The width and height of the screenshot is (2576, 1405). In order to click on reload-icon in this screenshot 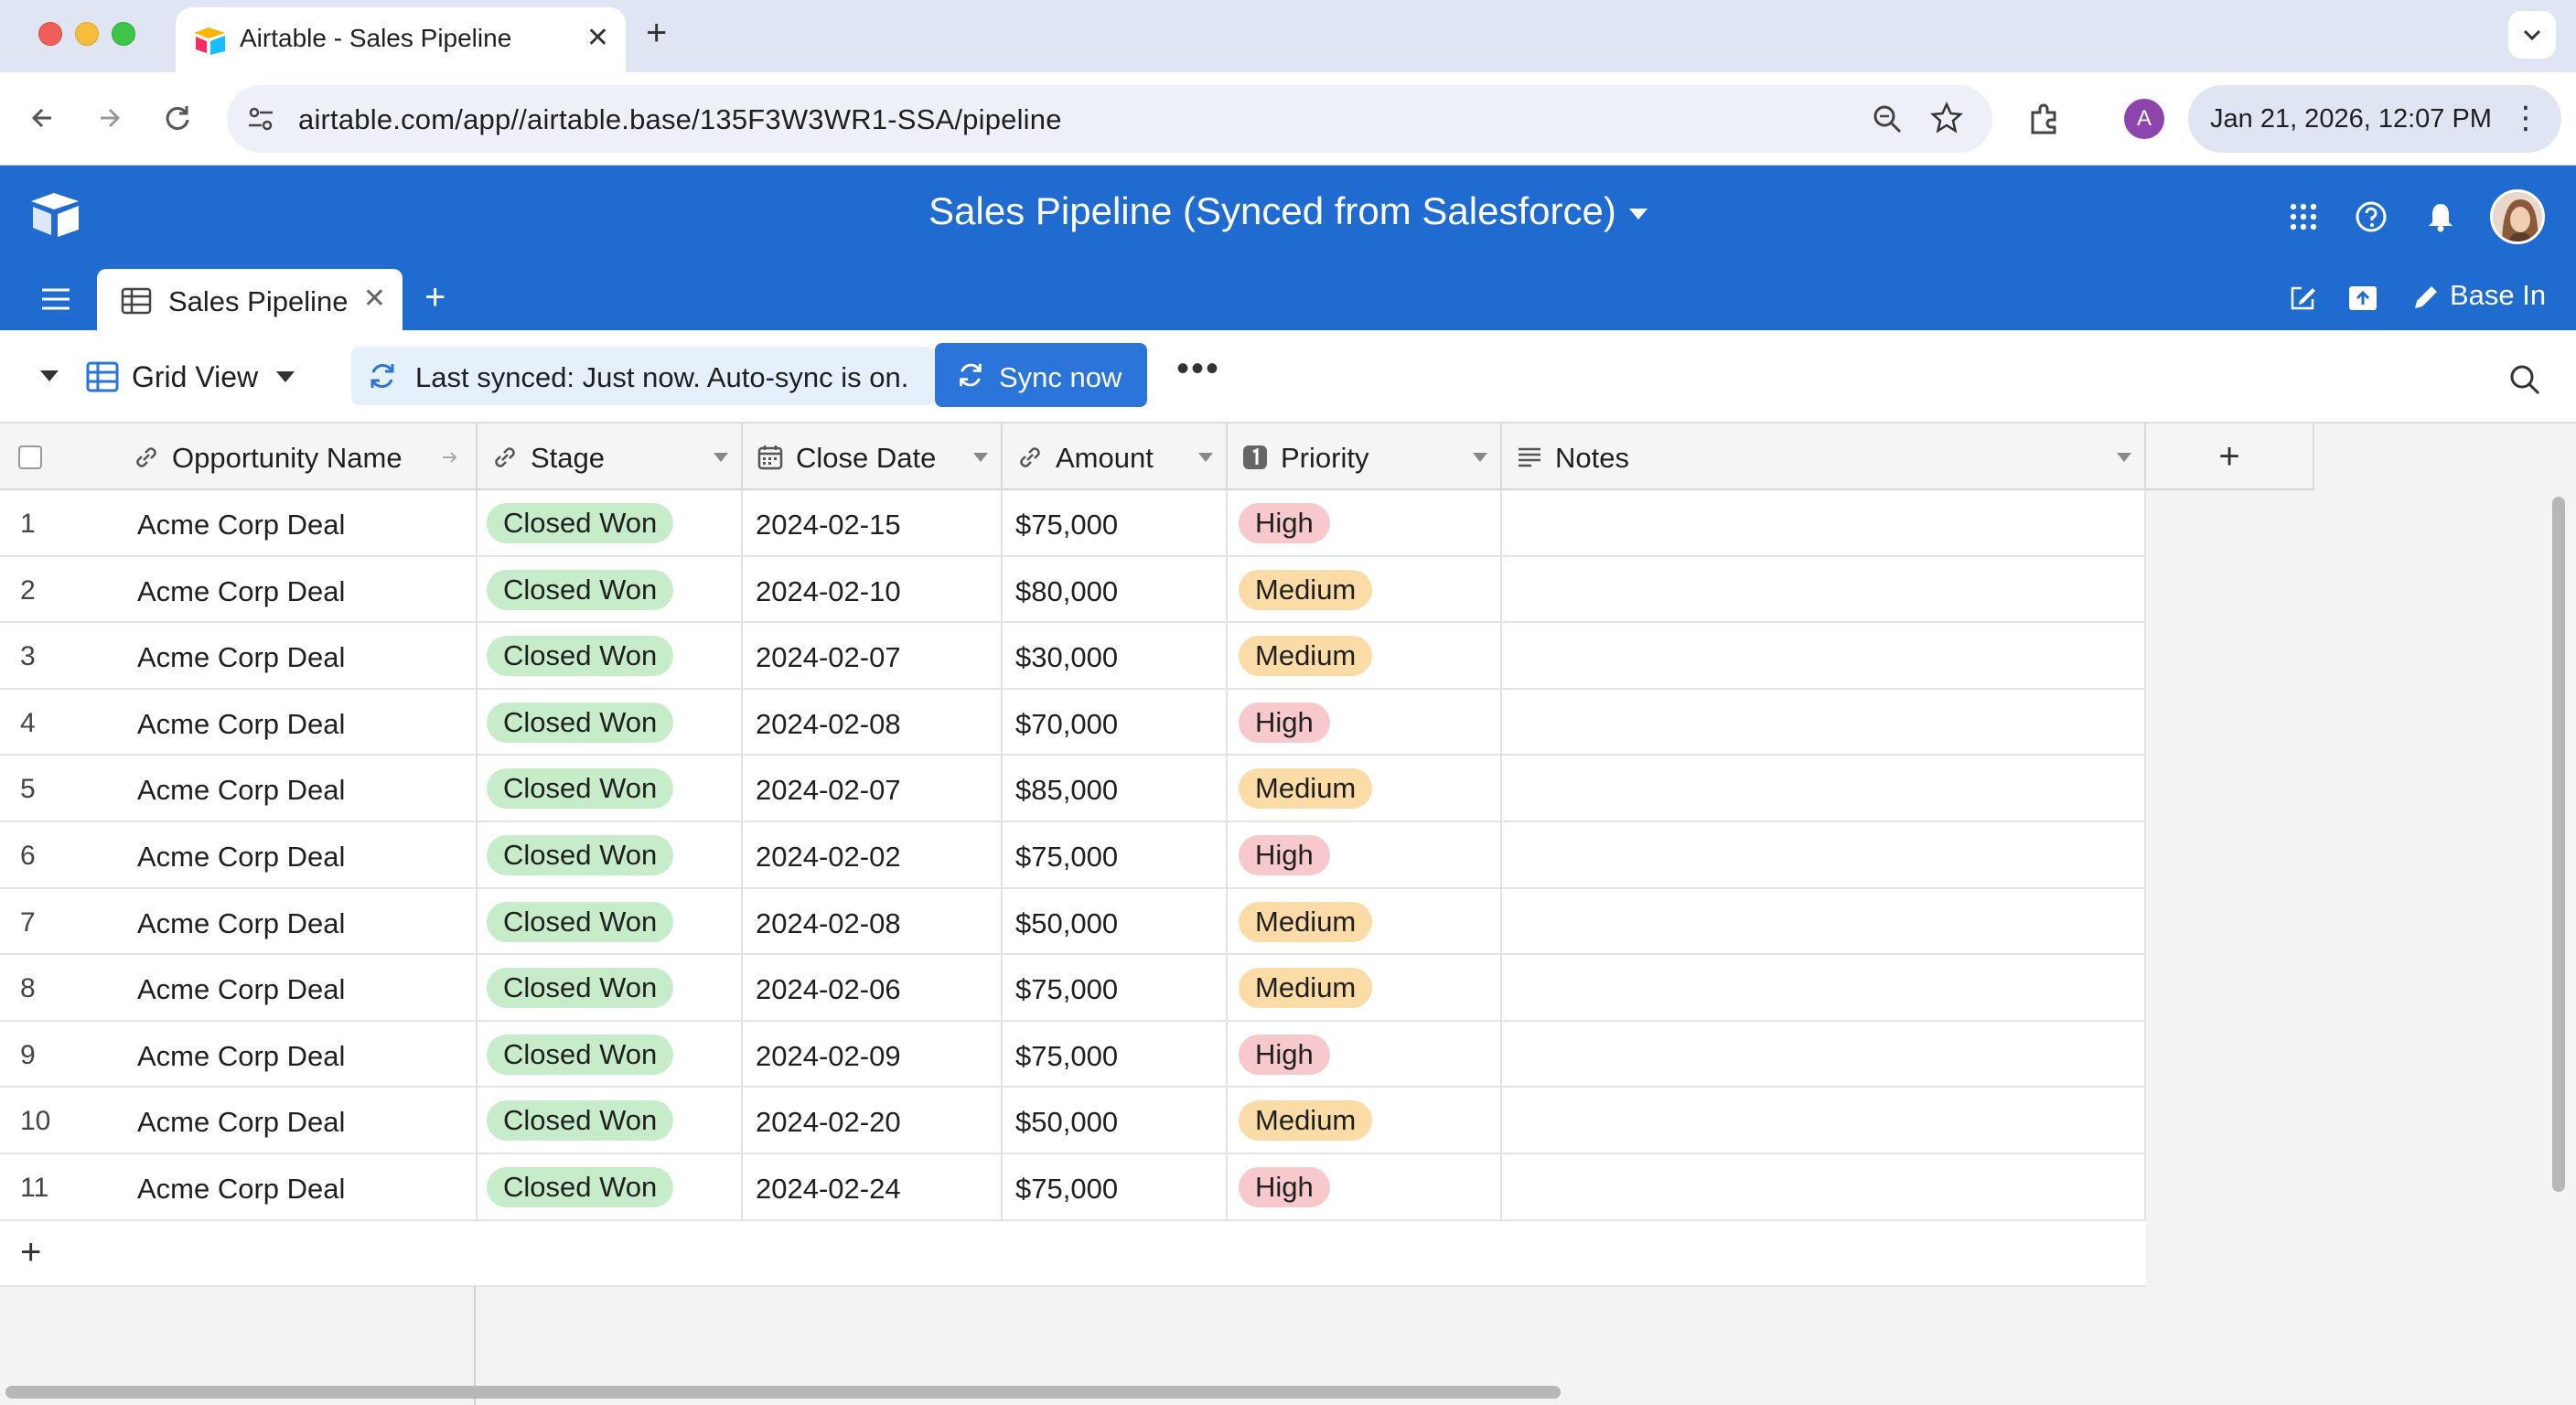, I will do `click(177, 118)`.